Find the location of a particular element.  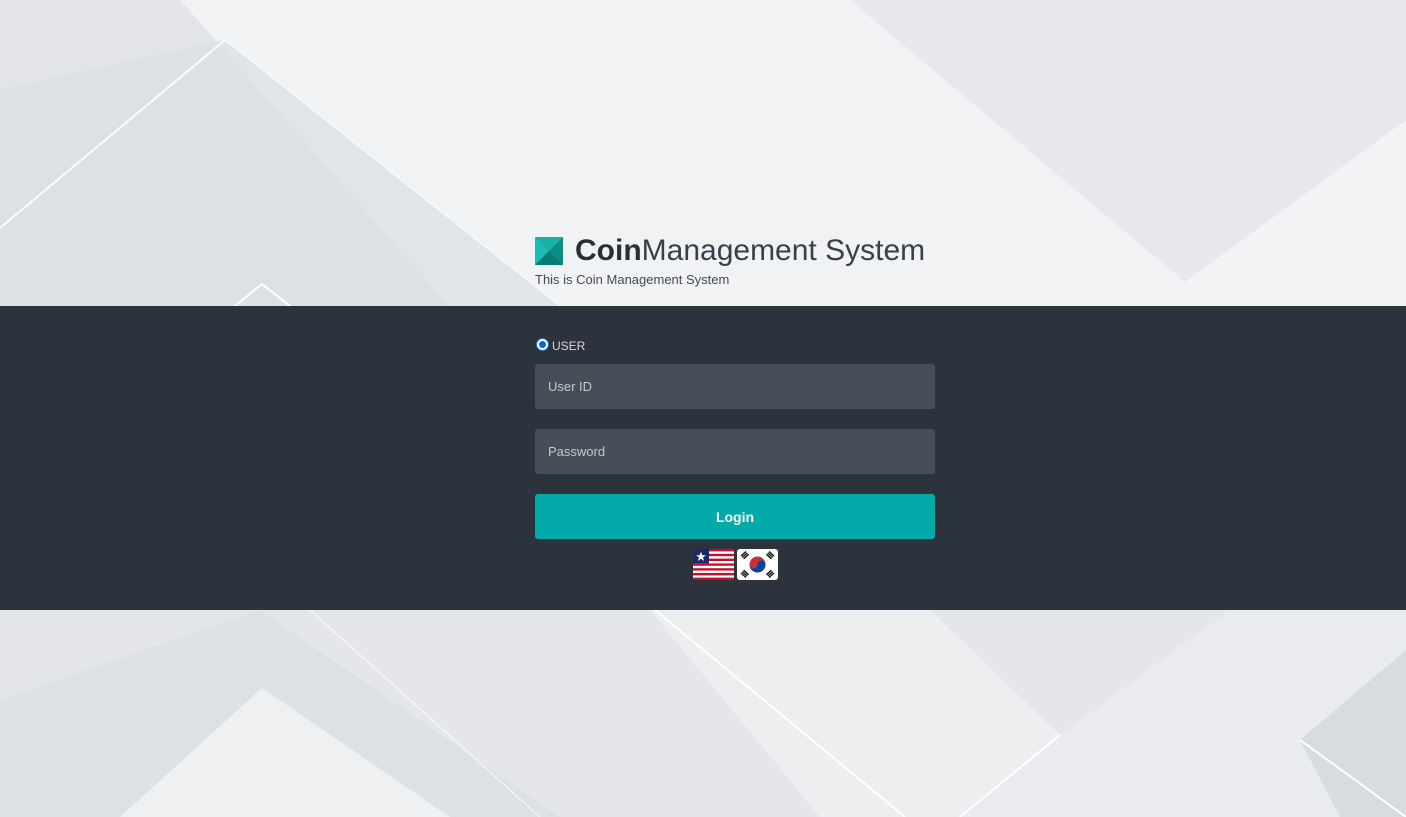

user-id-input is located at coordinates (735, 386).